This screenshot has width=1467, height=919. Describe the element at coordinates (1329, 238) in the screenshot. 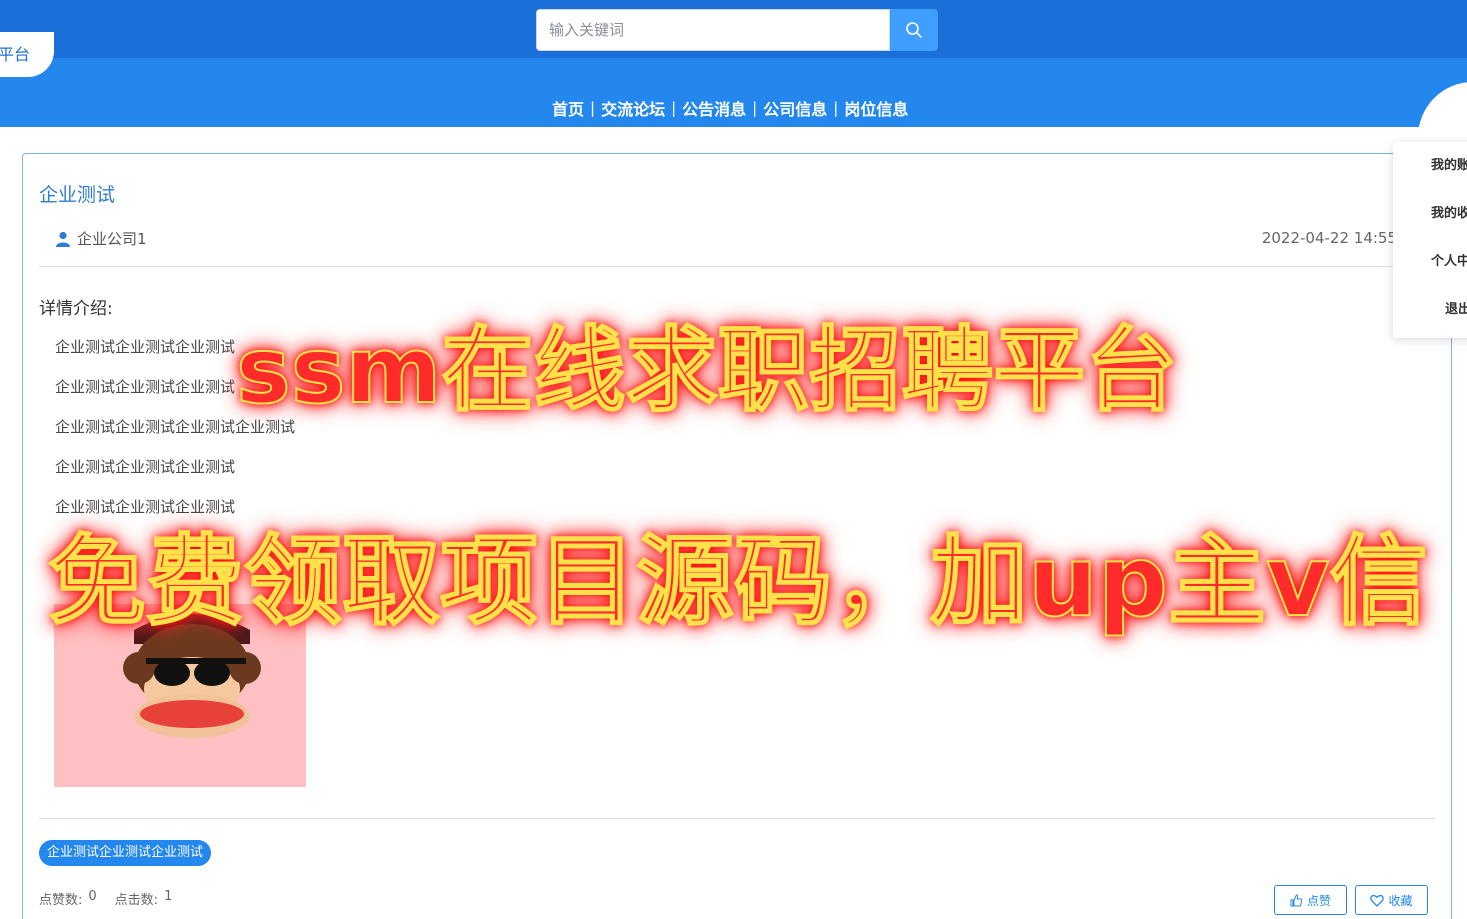

I see `post-date: 2022-04-22 14:55` at that location.